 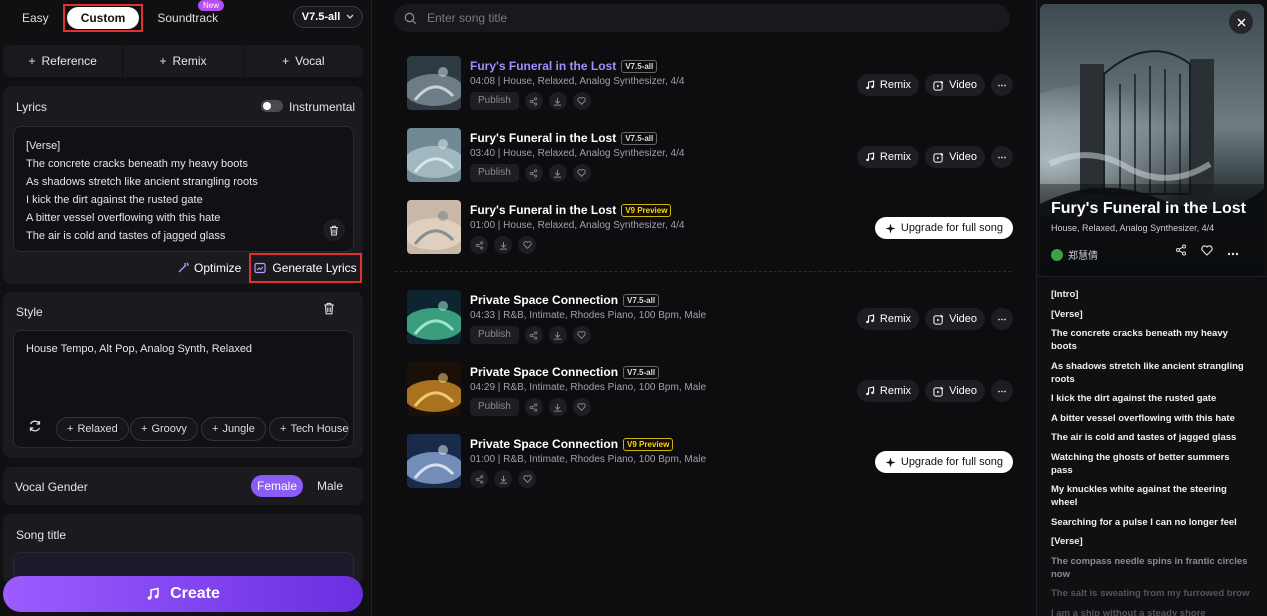 What do you see at coordinates (1074, 254) in the screenshot?
I see `detail-user: 郑慧倩` at bounding box center [1074, 254].